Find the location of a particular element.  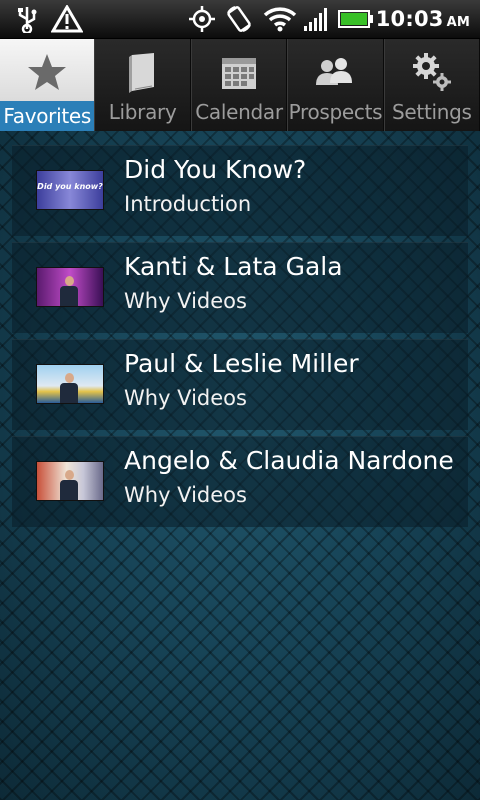

tab-library: Library is located at coordinates (142, 85).